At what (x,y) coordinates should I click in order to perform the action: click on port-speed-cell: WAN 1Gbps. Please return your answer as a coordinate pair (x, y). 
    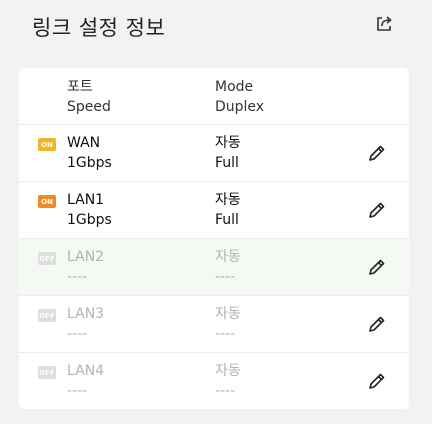
    Looking at the image, I should click on (89, 153).